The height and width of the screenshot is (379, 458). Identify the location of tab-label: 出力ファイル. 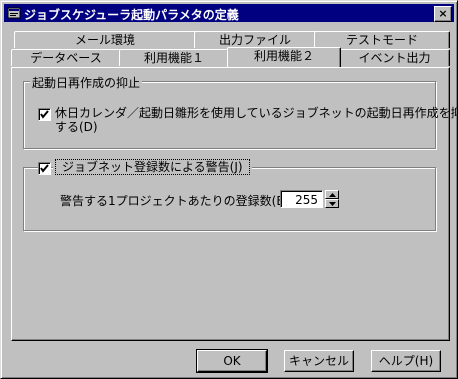
(254, 40).